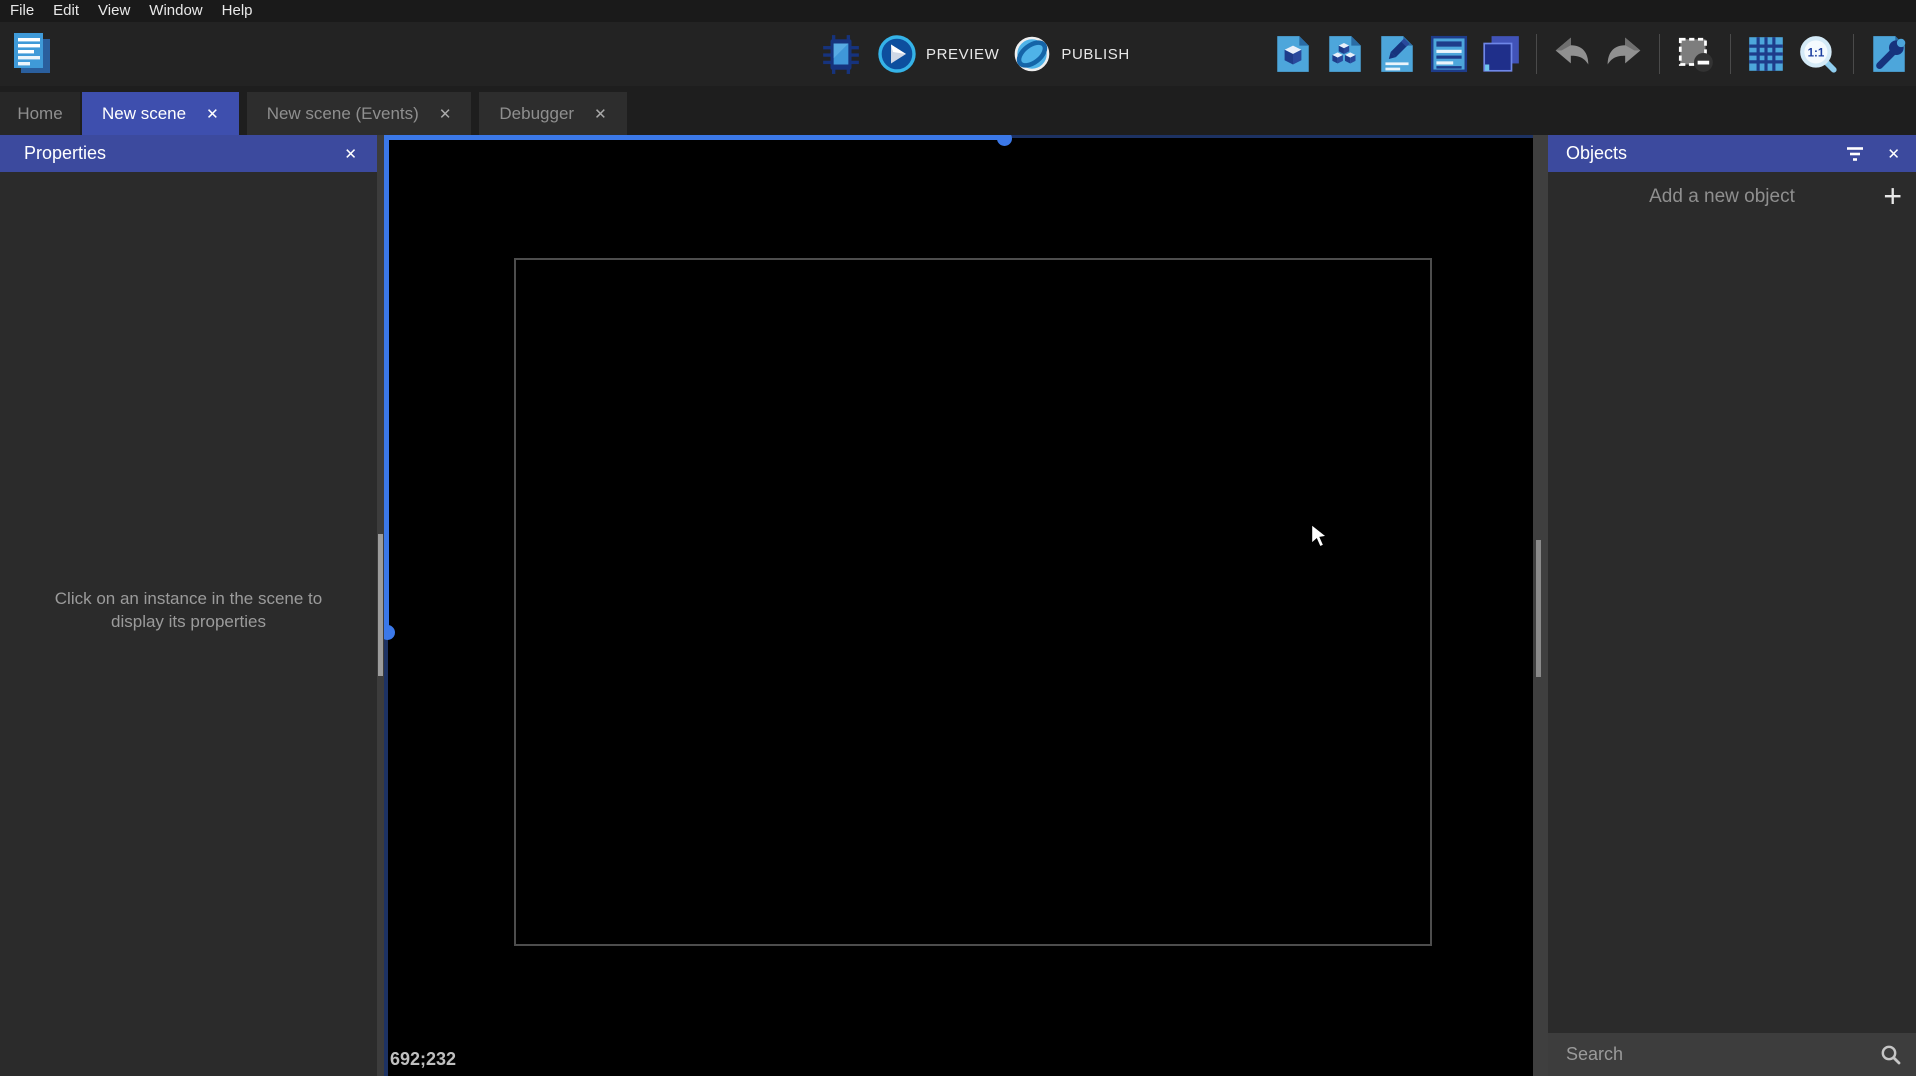  I want to click on menu-edit: Edit, so click(66, 11).